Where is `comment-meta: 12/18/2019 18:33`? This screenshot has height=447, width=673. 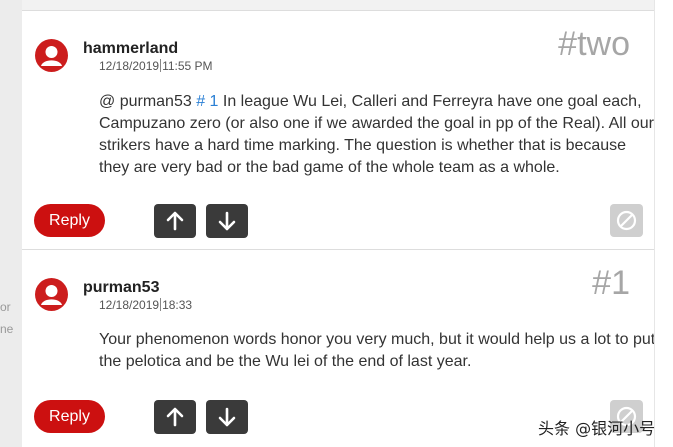
comment-meta: 12/18/2019 18:33 is located at coordinates (145, 305).